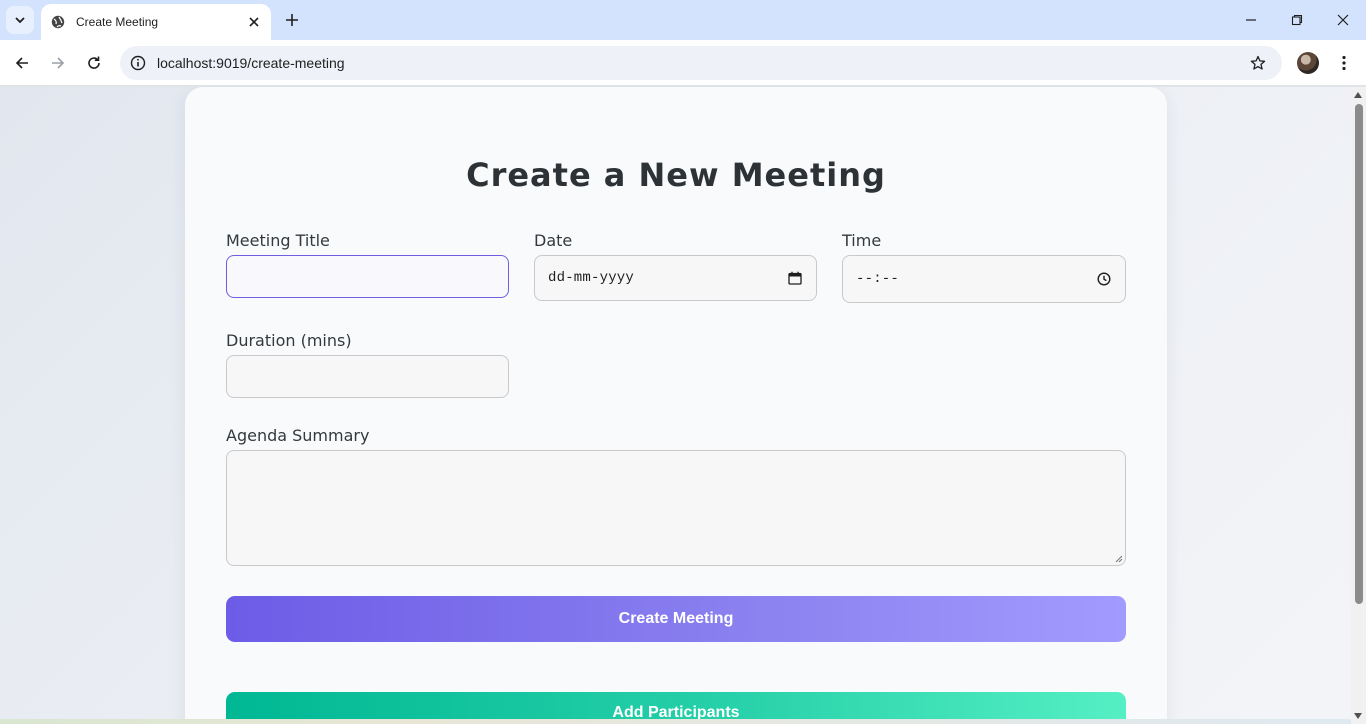 The height and width of the screenshot is (724, 1366). What do you see at coordinates (1308, 63) in the screenshot?
I see `avatar` at bounding box center [1308, 63].